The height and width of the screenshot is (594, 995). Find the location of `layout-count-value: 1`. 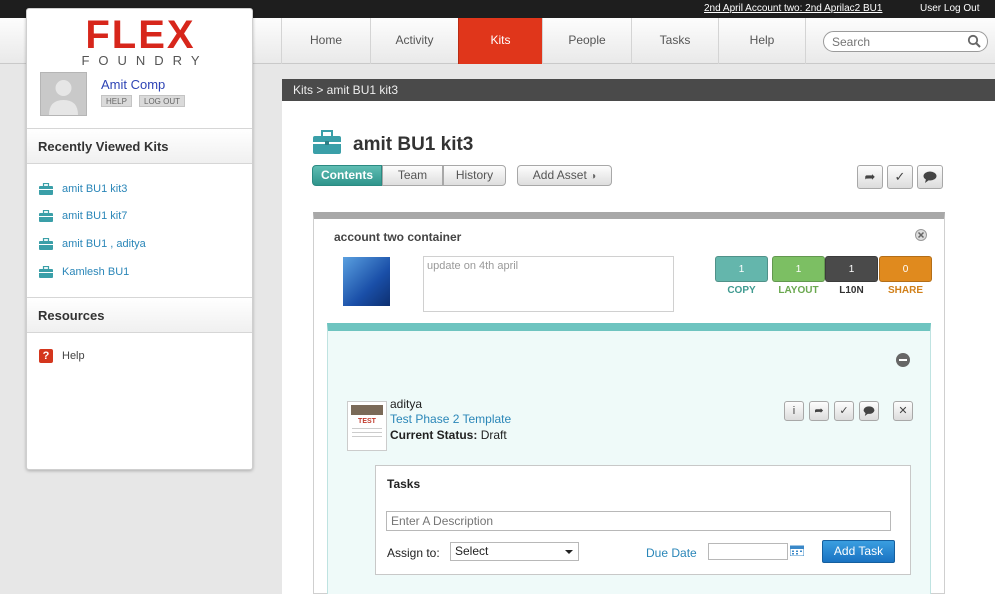

layout-count-value: 1 is located at coordinates (798, 269).